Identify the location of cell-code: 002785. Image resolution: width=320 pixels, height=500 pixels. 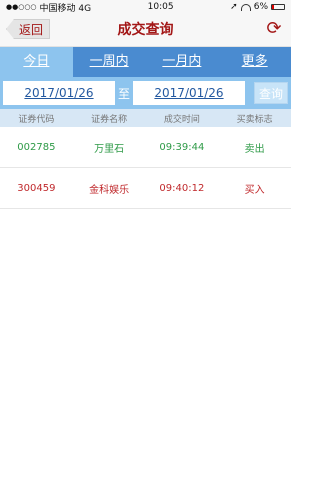
(36, 147).